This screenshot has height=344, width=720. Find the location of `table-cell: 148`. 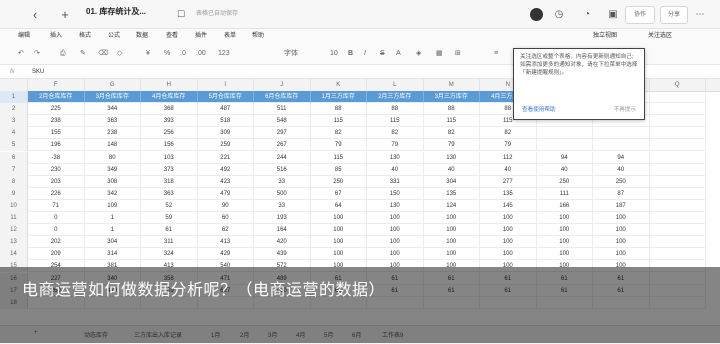

table-cell: 148 is located at coordinates (112, 145).